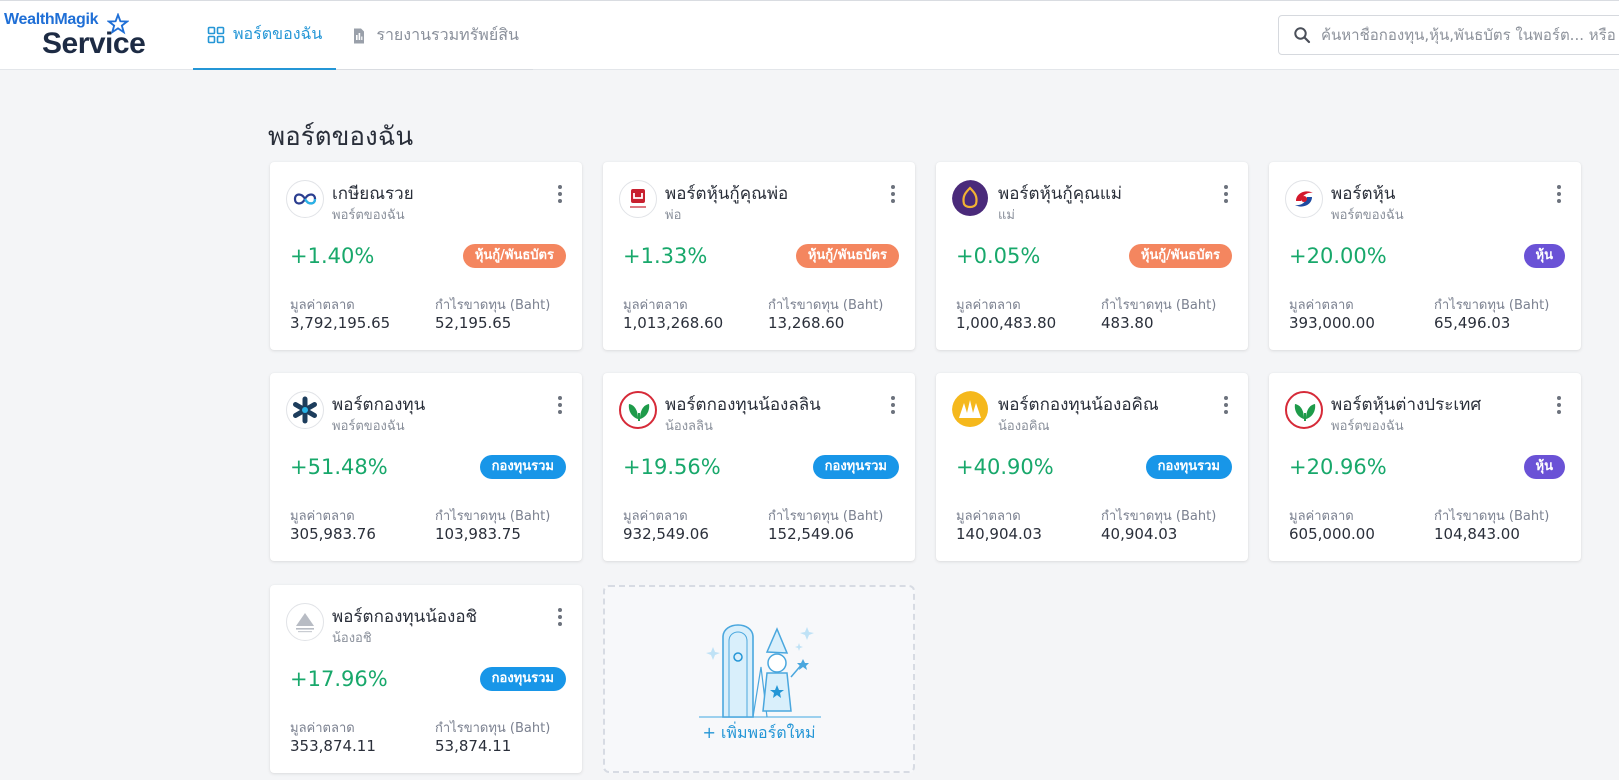 The height and width of the screenshot is (780, 1619). I want to click on tab-asset-report: รายงานรวมทรัพย์สิน, so click(434, 35).